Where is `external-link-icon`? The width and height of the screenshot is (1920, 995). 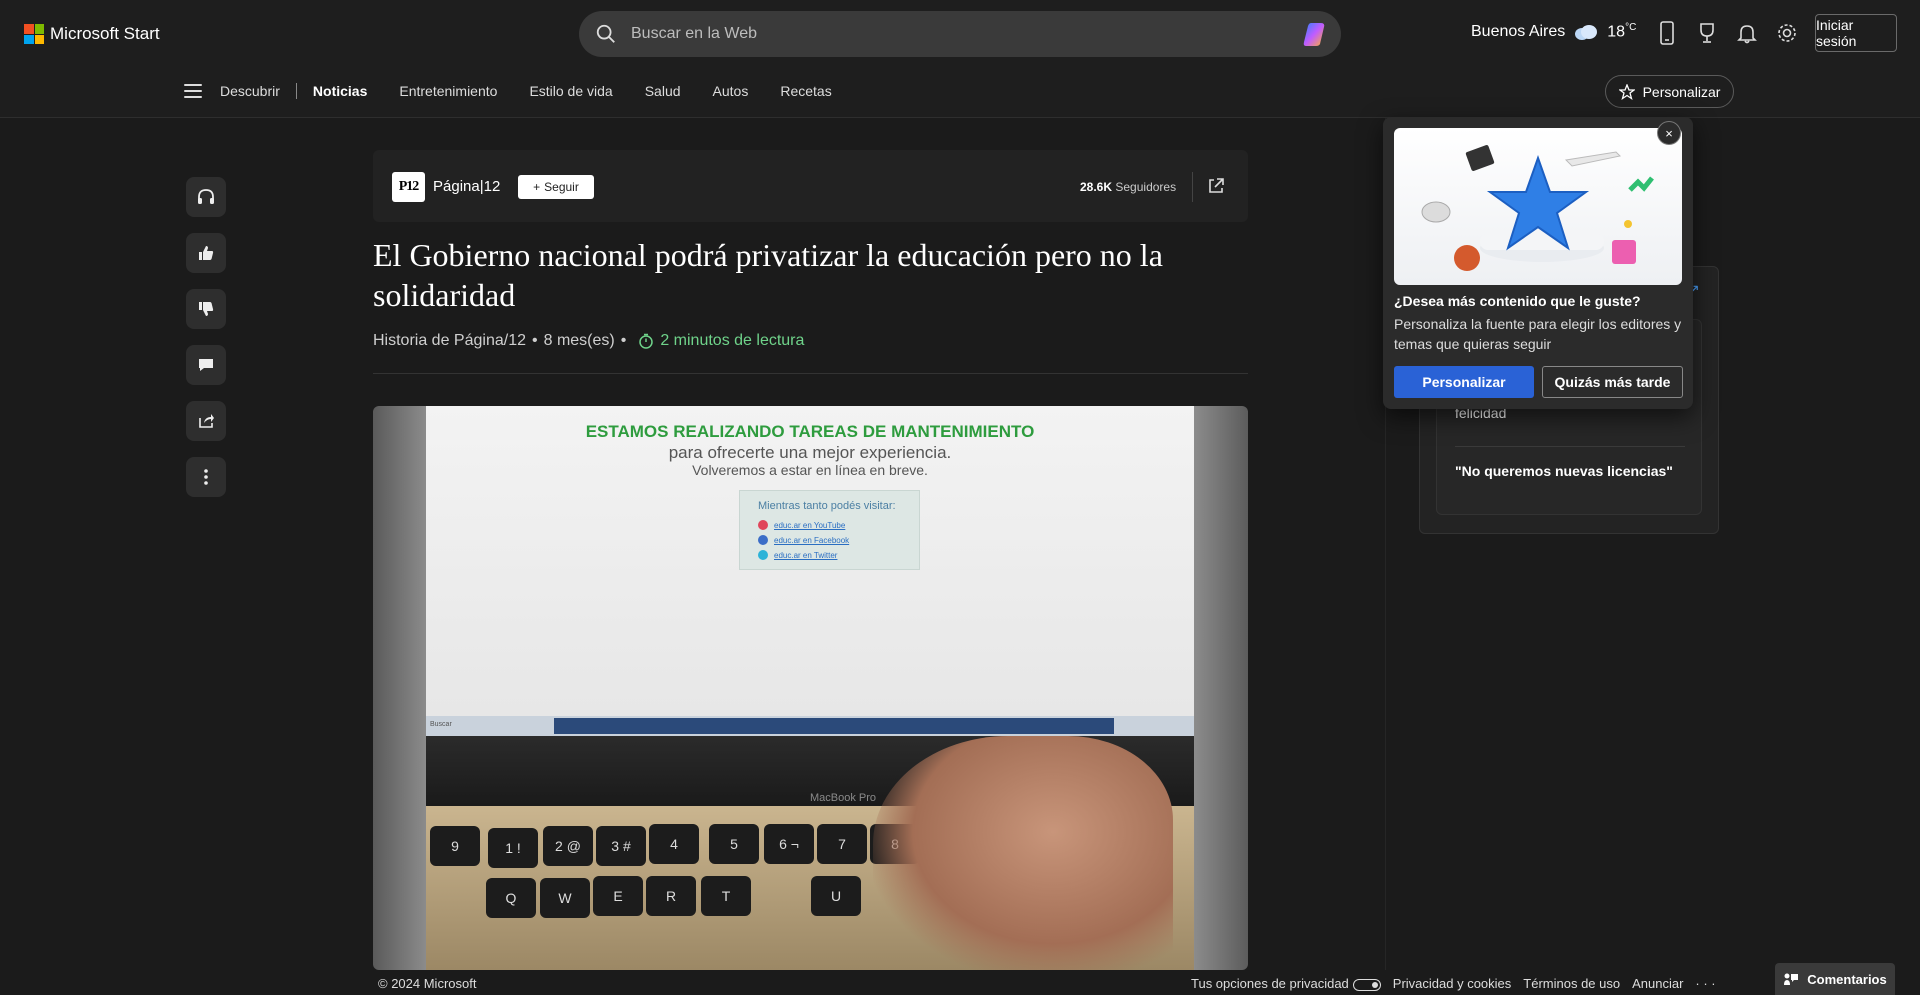 external-link-icon is located at coordinates (1216, 186).